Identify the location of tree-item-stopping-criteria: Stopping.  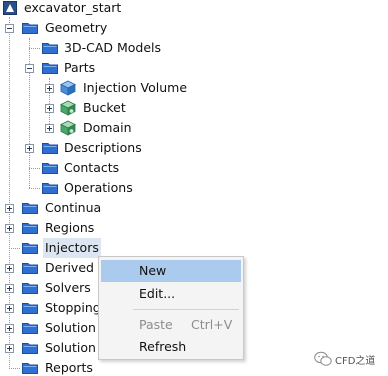
(73, 308).